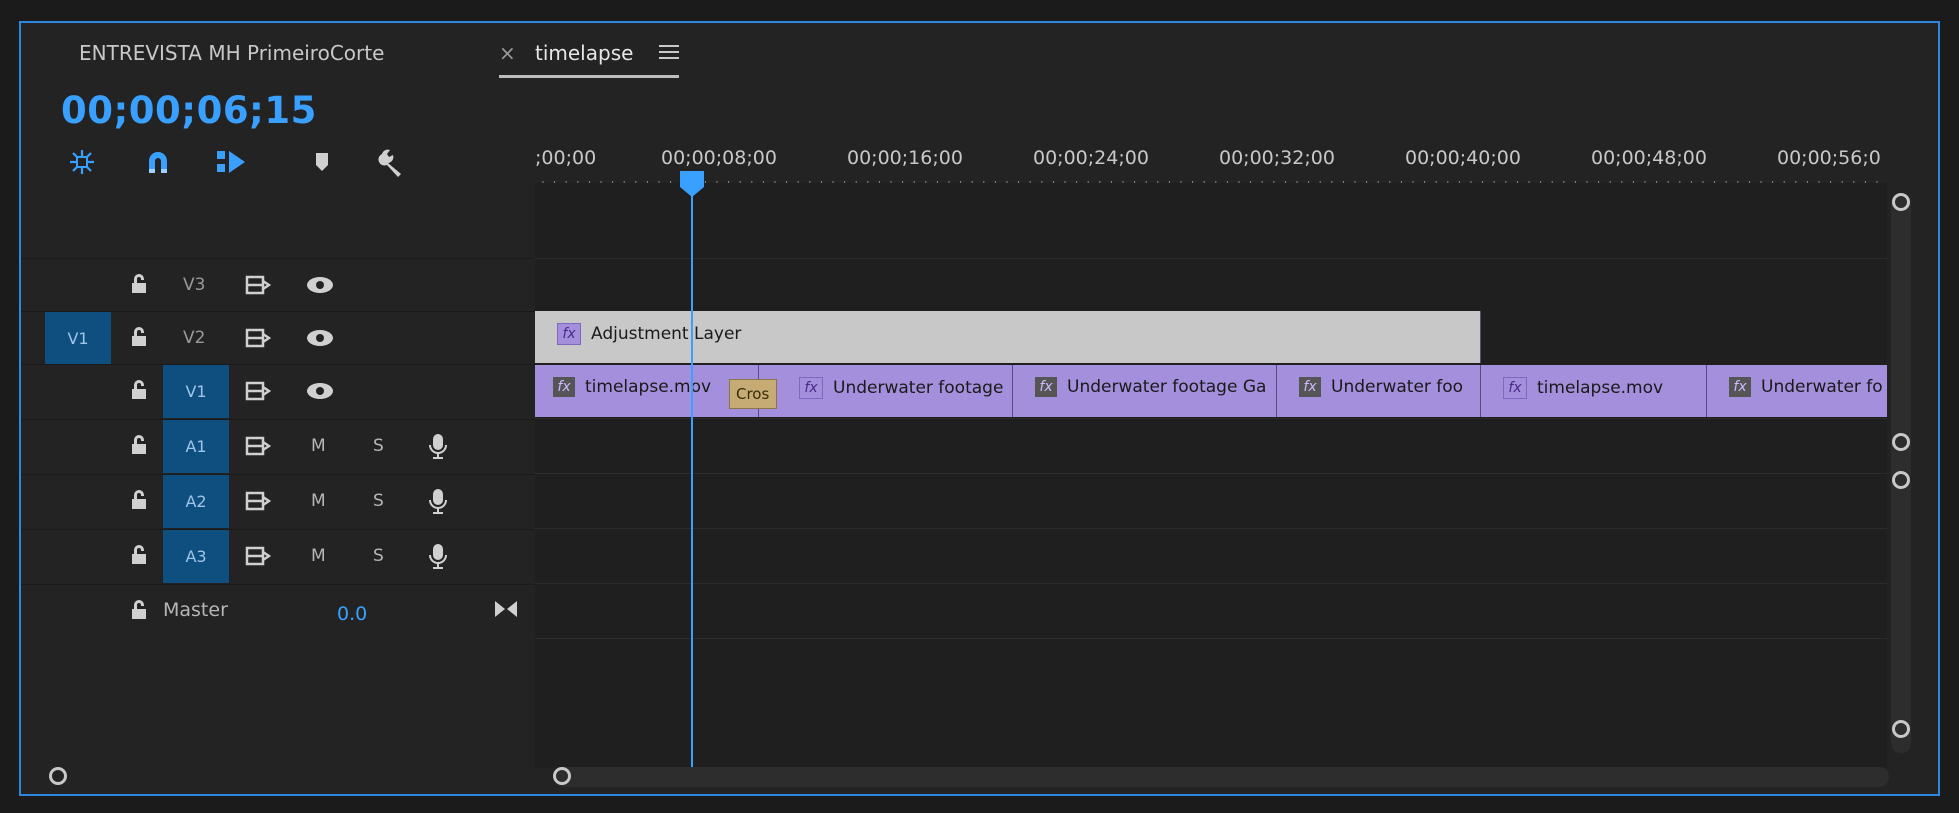  Describe the element at coordinates (1901, 613) in the screenshot. I see `audio-vertical-scrollbar` at that location.